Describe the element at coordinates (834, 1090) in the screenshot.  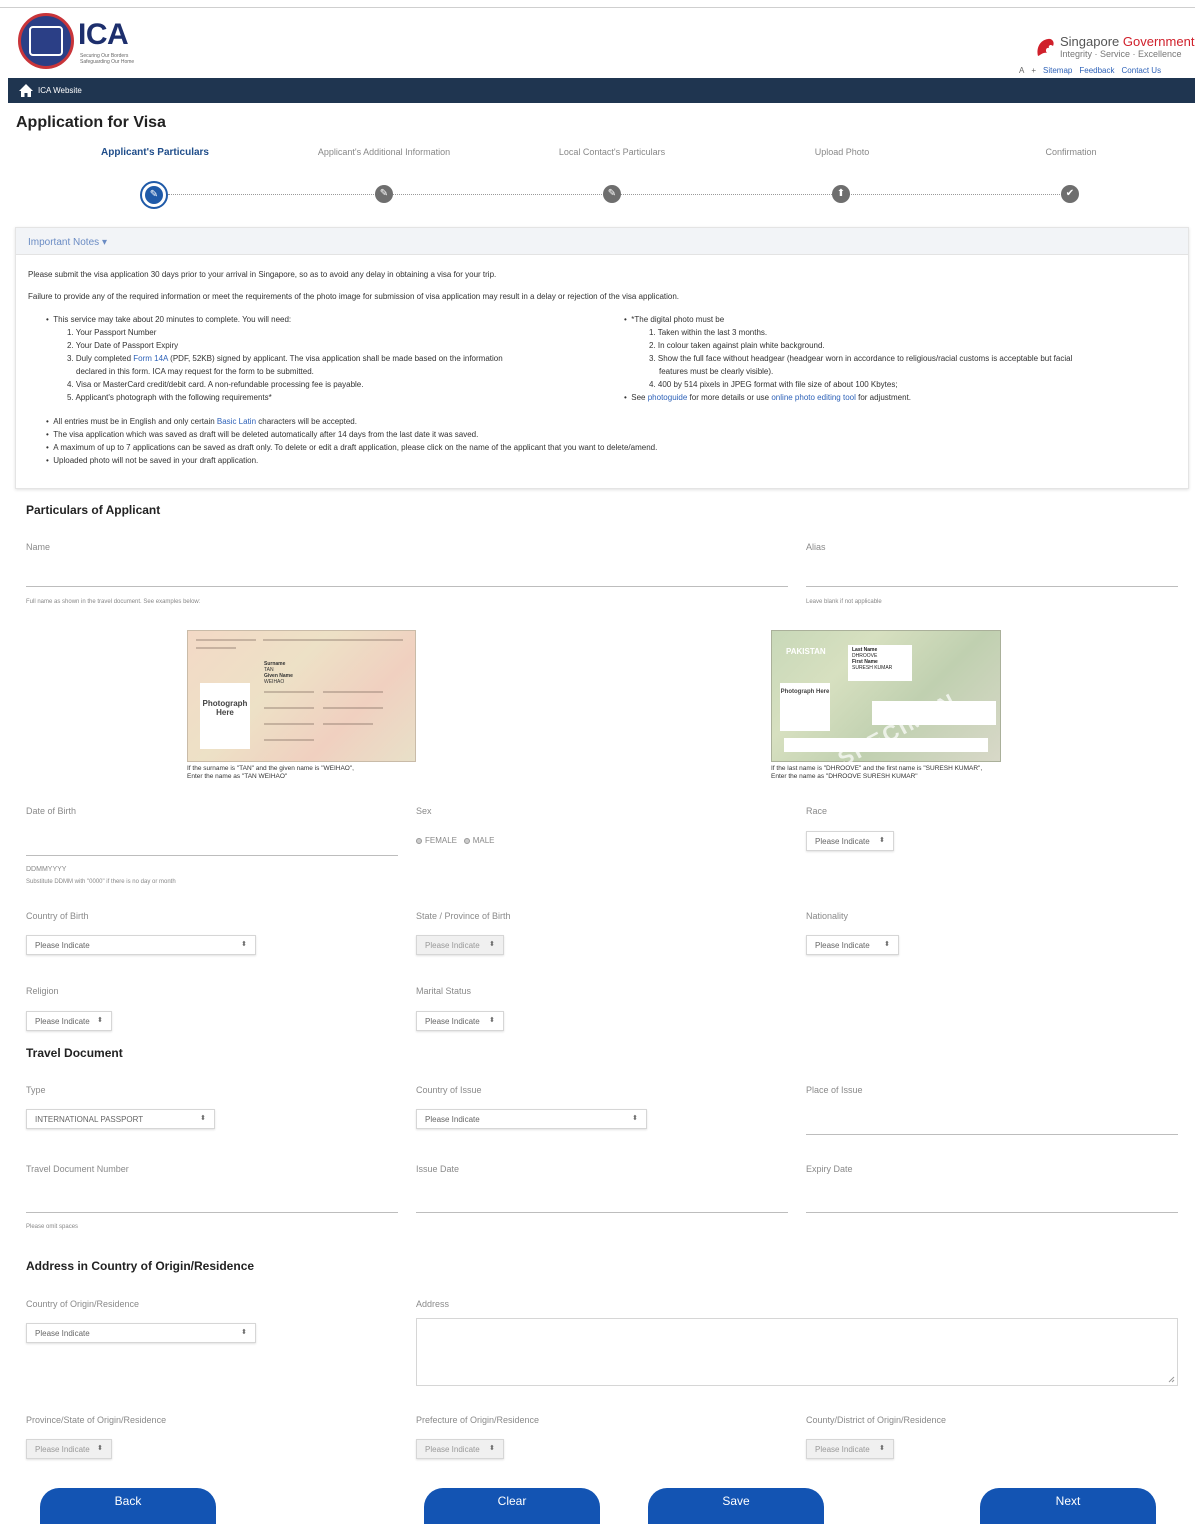
I see `poi-label: Place of Issue` at that location.